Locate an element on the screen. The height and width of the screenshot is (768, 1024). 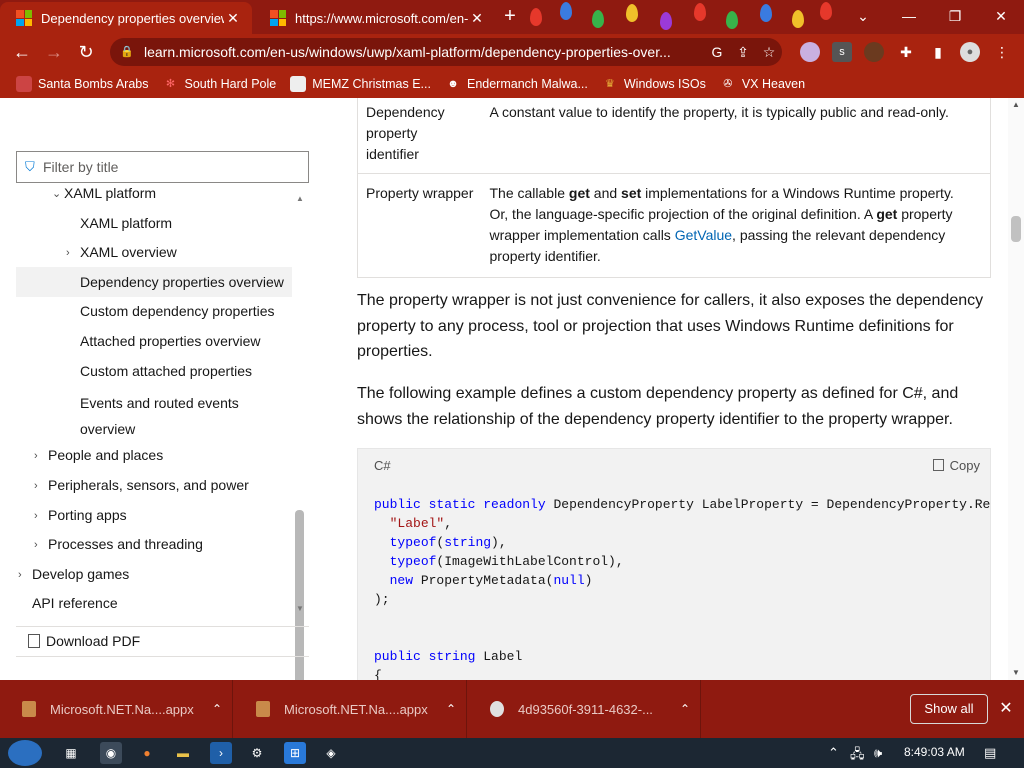
download-item: 4d93560f-3911-4632-... ⌃ is located at coordinates (584, 709).